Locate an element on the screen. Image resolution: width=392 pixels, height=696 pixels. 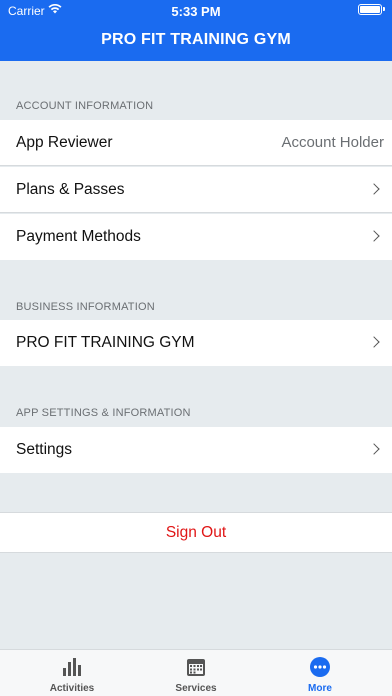
calendar-icon is located at coordinates (196, 669).